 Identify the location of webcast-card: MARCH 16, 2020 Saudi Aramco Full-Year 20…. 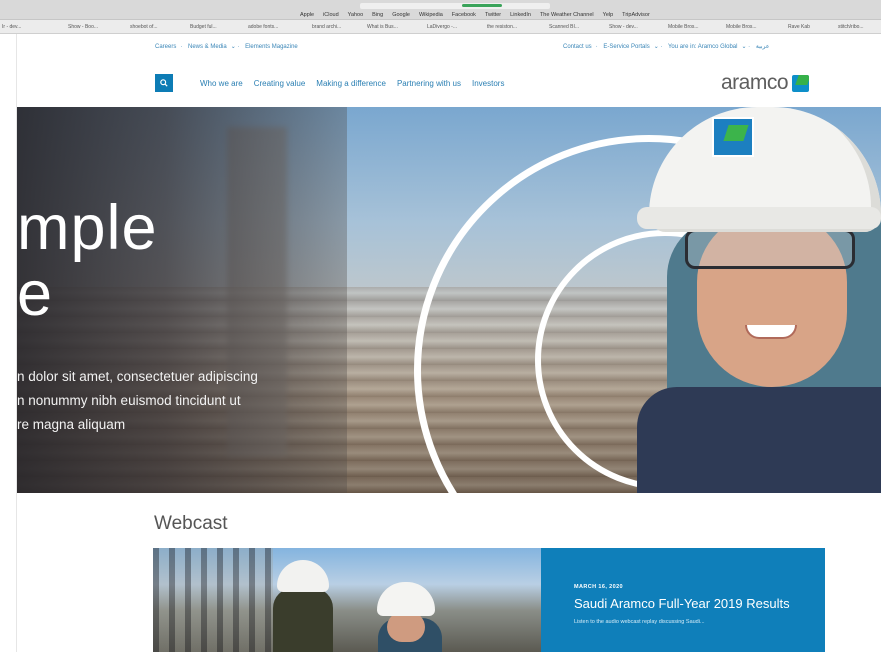
(683, 600).